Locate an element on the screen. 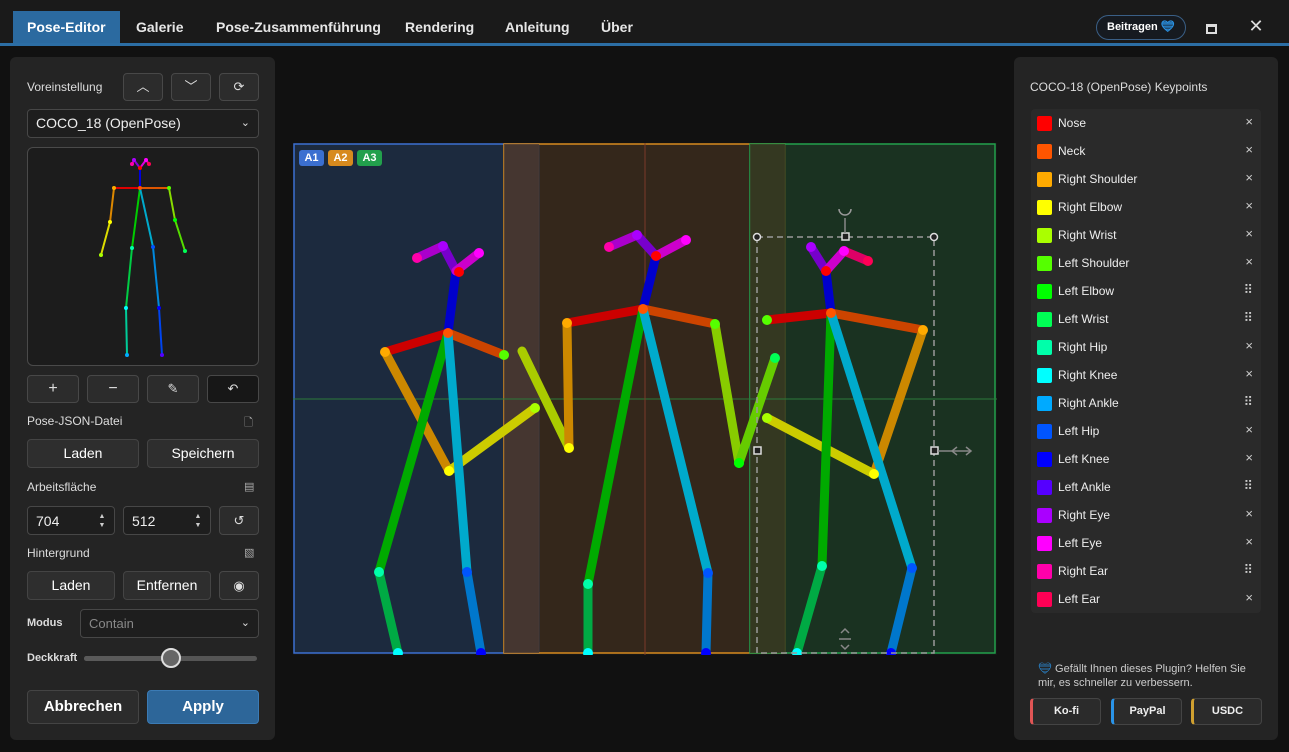 Image resolution: width=1289 pixels, height=752 pixels. keypoint-name: Left Wrist is located at coordinates (1083, 319).